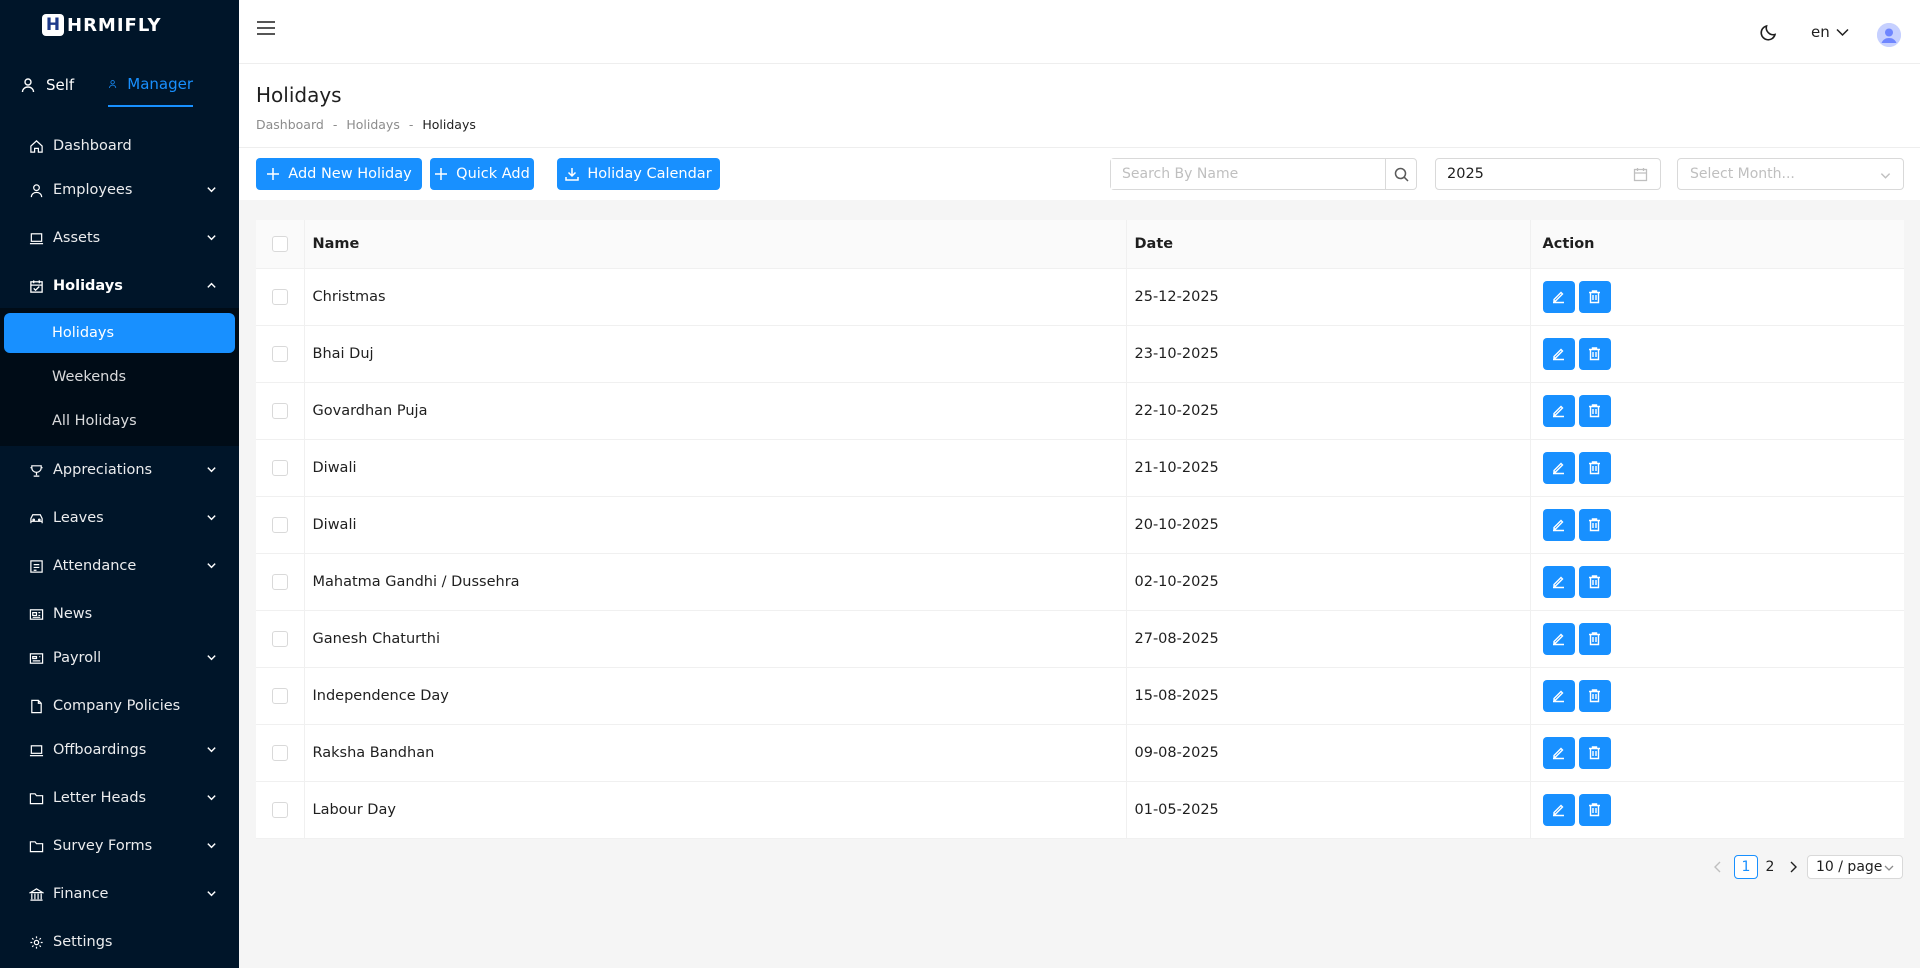 The height and width of the screenshot is (968, 1920). What do you see at coordinates (73, 614) in the screenshot?
I see `sidebar-item-label: News` at bounding box center [73, 614].